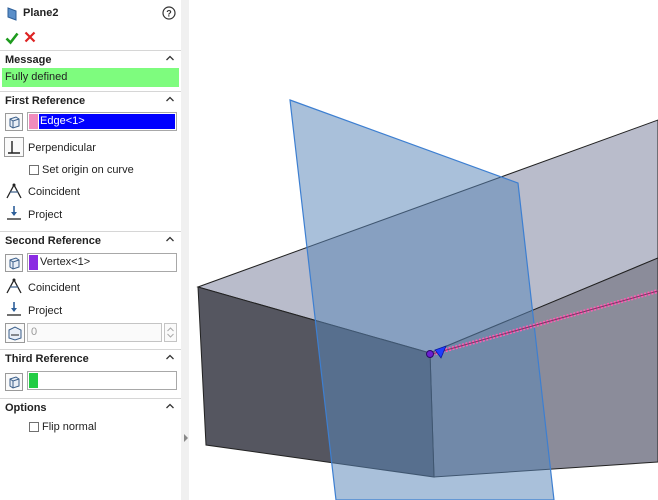 The width and height of the screenshot is (658, 500). I want to click on first-reference-highlight: Edge<1>, so click(107, 121).